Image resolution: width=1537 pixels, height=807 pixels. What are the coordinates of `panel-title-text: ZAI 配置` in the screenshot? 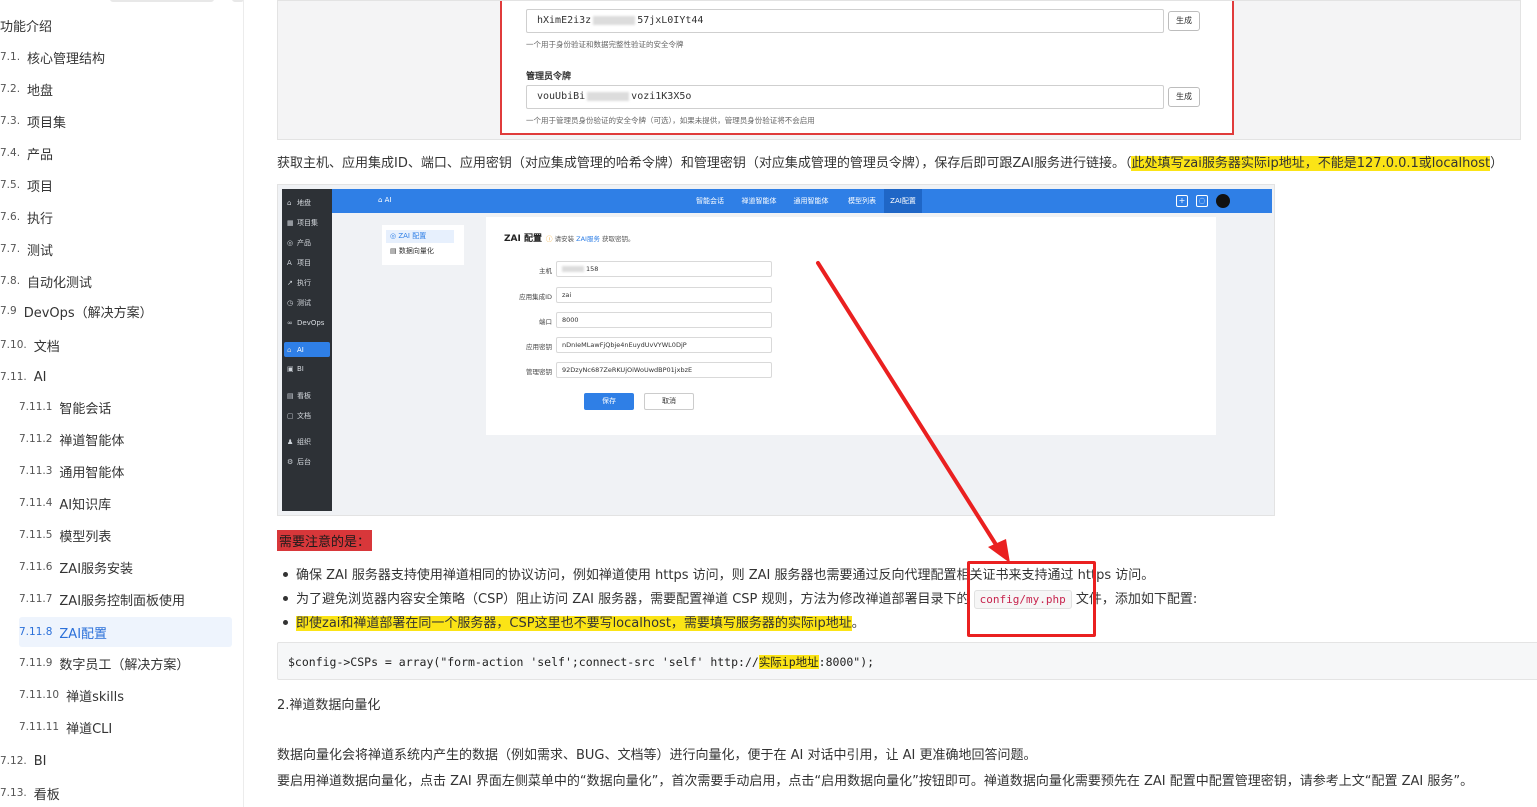 It's located at (523, 239).